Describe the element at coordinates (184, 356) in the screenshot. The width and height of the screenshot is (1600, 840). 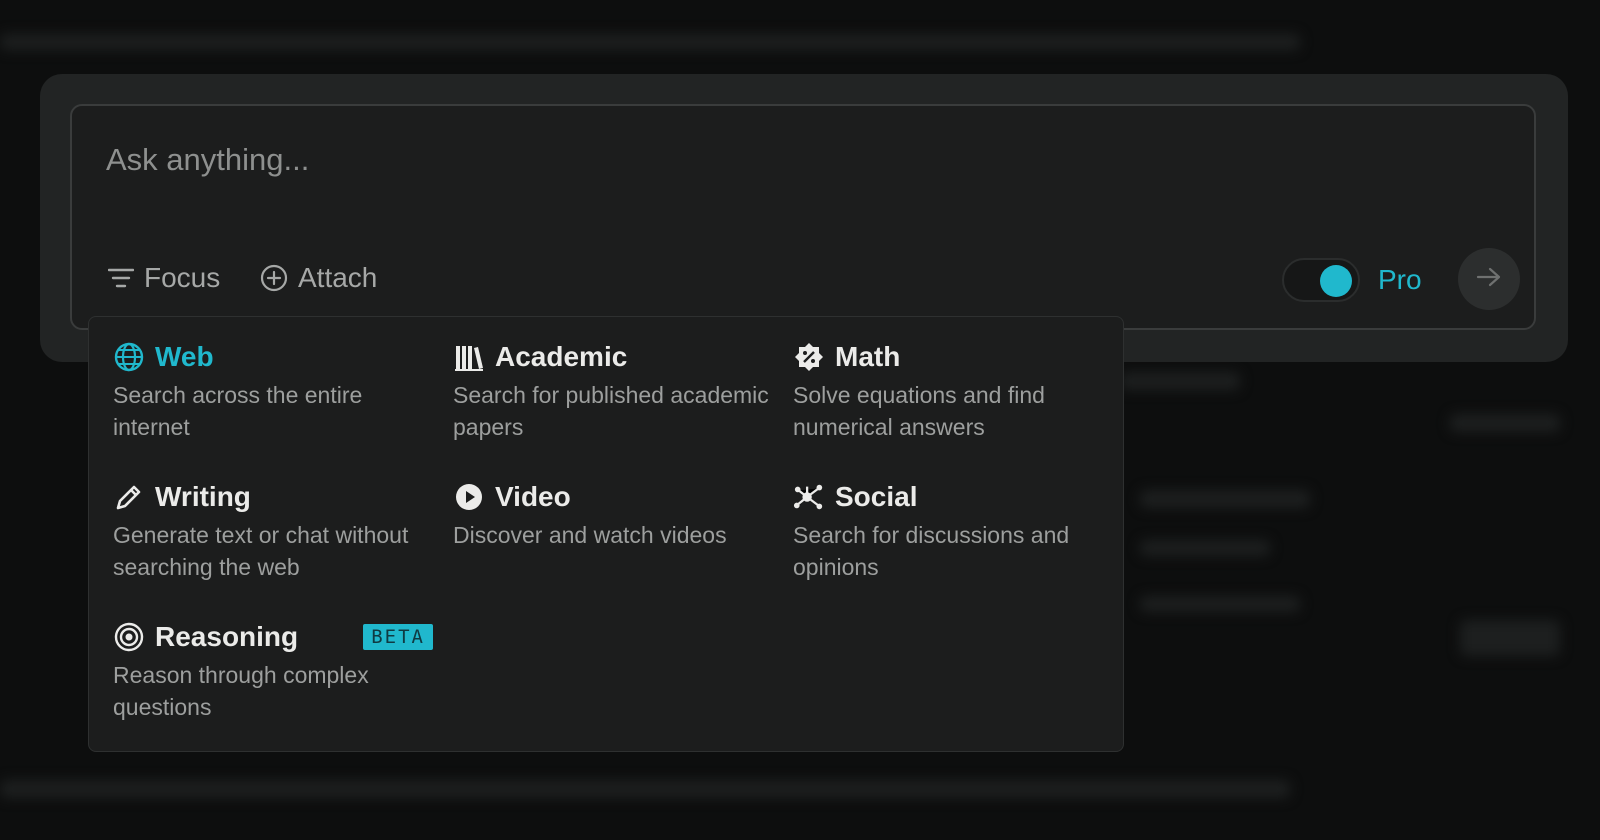
I see `option-title: Web` at that location.